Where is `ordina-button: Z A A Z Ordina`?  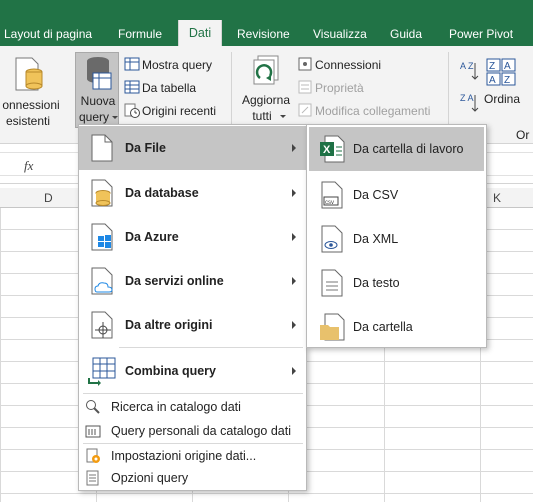 ordina-button: Z A A Z Ordina is located at coordinates (502, 86).